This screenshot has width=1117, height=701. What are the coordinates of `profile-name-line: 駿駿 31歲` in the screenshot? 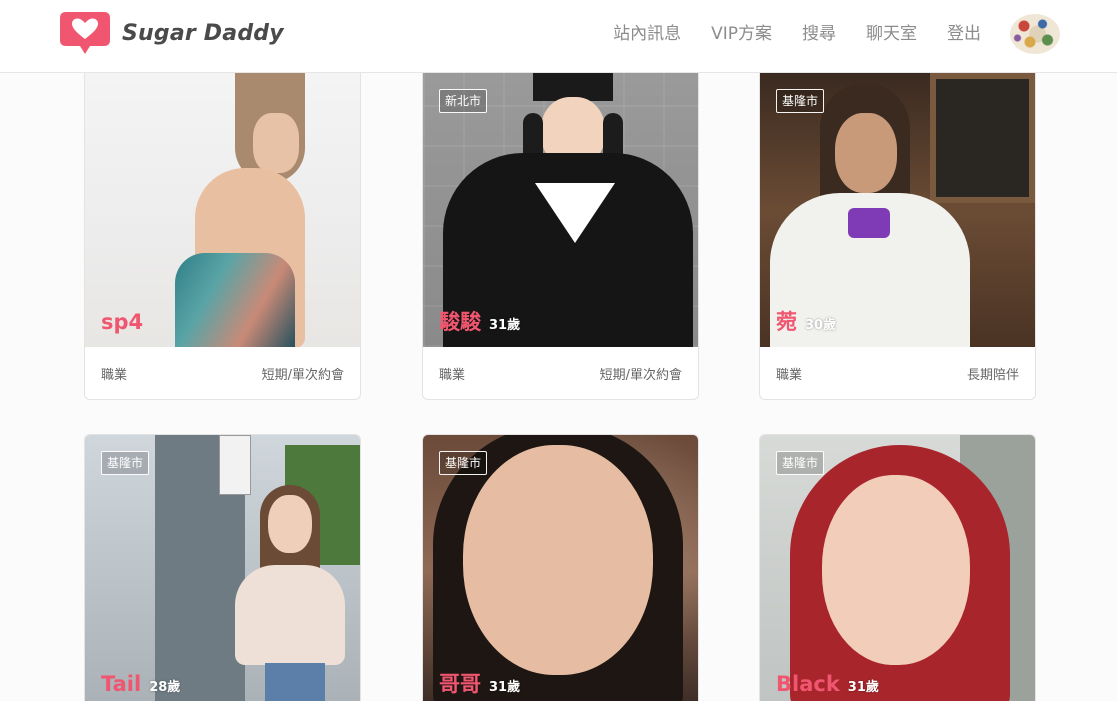 It's located at (479, 322).